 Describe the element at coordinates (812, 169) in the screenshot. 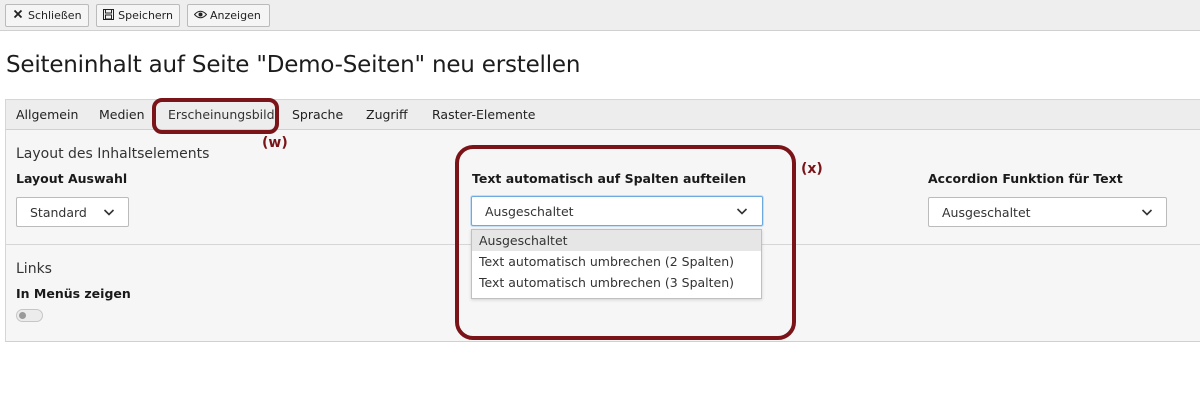

I see `annotation-label-x: (x)` at that location.